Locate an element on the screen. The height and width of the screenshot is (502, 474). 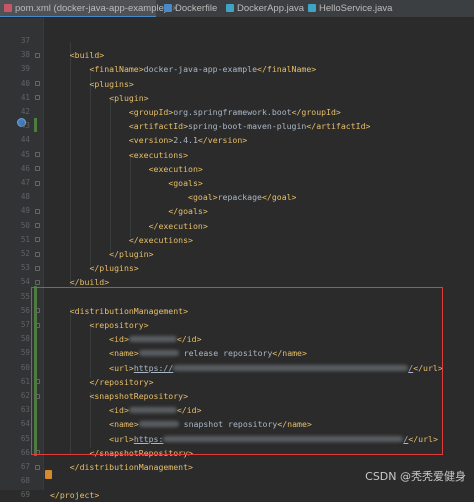
xml-tag: <url> is located at coordinates (121, 367).